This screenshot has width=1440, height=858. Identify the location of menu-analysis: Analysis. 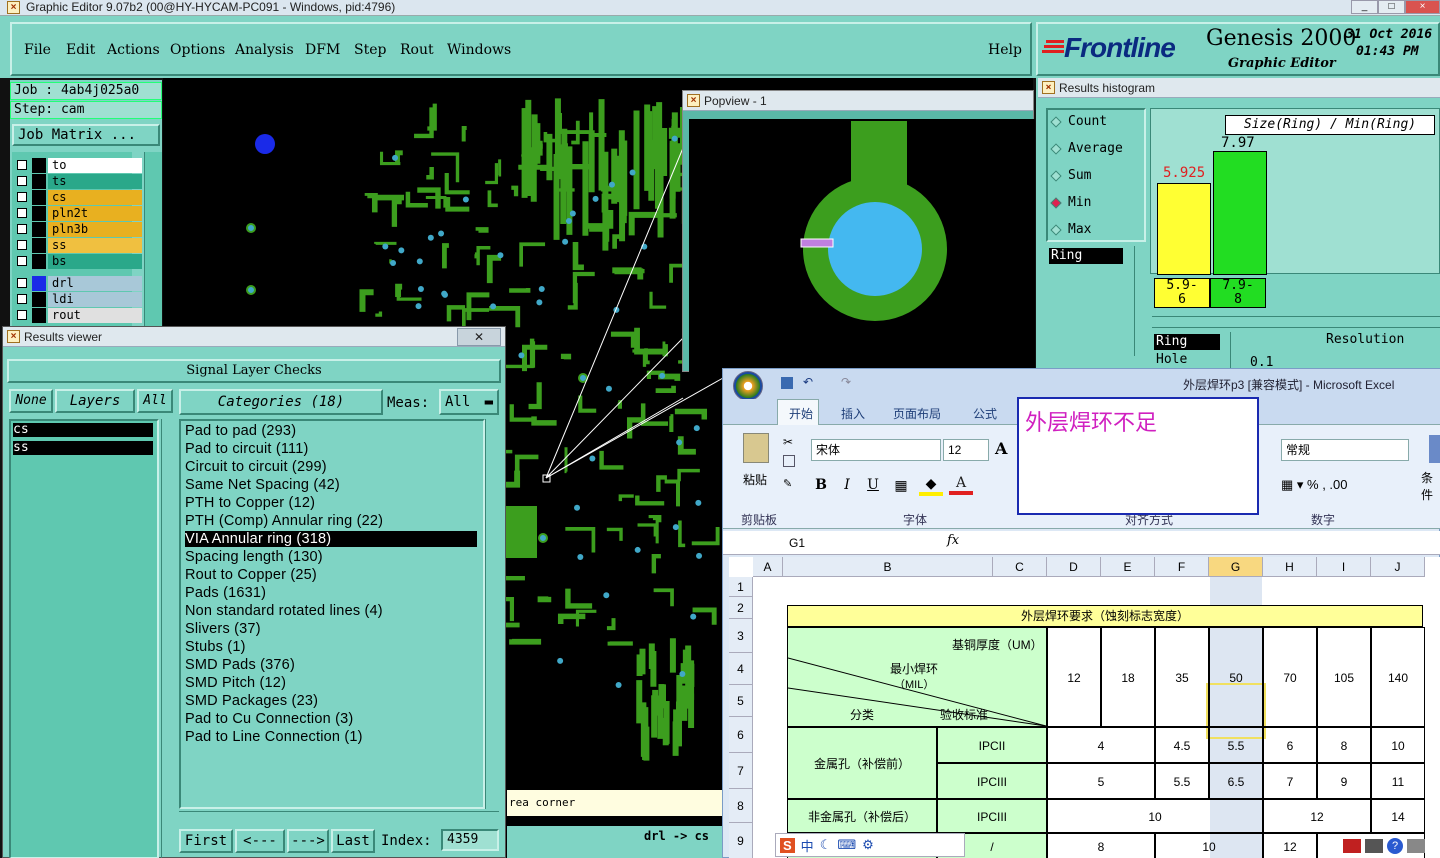
(264, 50).